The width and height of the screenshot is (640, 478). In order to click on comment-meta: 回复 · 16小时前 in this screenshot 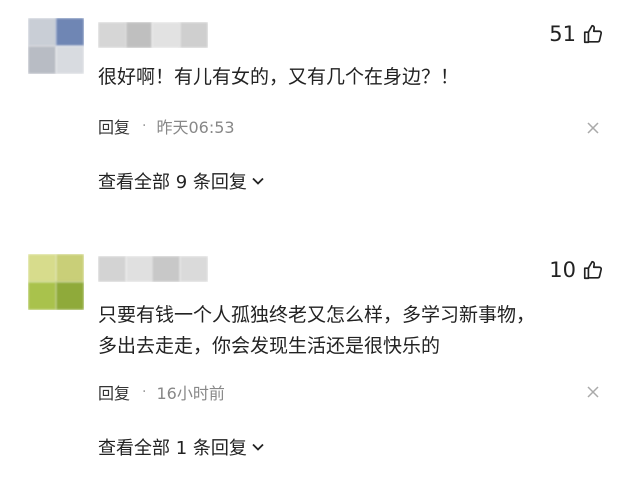, I will do `click(161, 392)`.